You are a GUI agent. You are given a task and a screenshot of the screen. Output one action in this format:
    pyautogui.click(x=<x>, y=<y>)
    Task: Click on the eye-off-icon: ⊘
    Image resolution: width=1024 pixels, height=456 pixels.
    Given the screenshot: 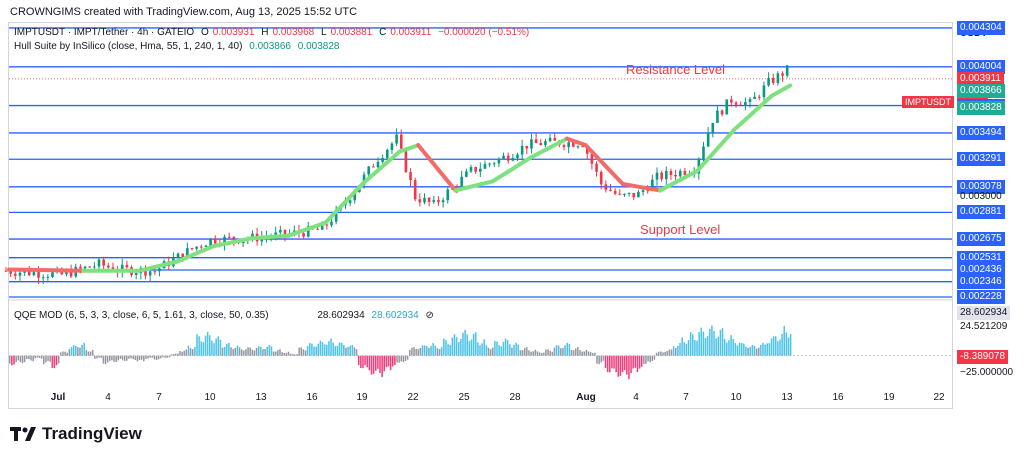 What is the action you would take?
    pyautogui.click(x=429, y=315)
    